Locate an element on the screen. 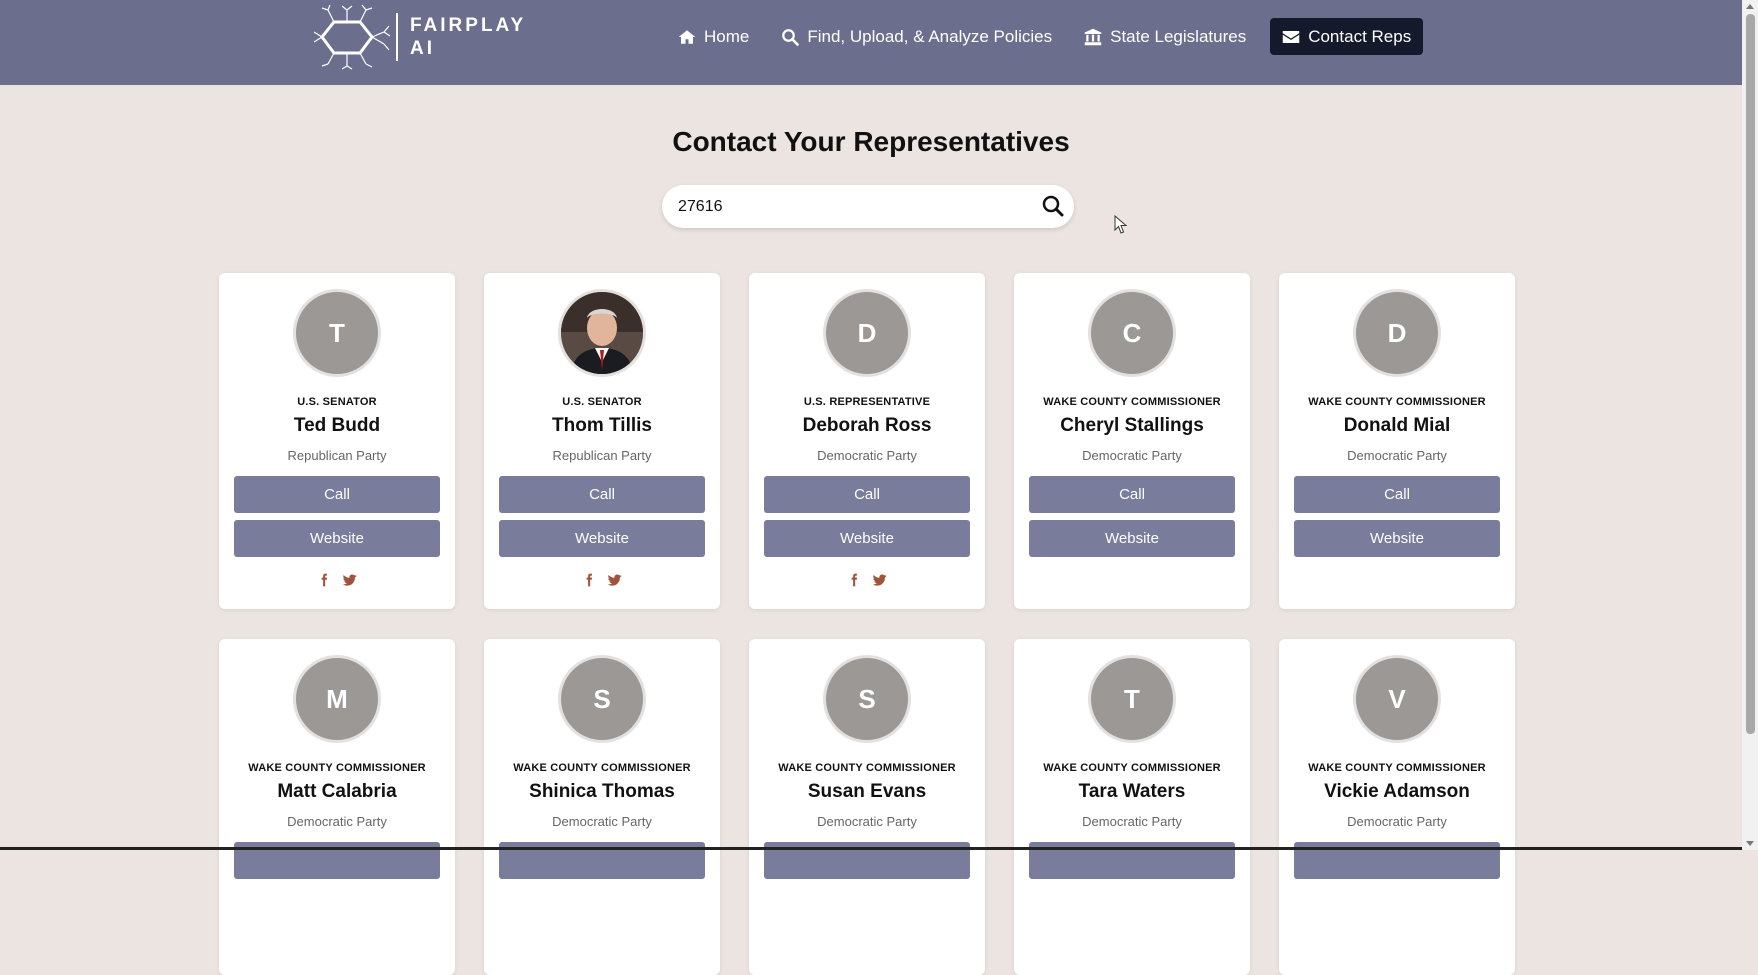  rep-name: Vickie Adamson is located at coordinates (1397, 791).